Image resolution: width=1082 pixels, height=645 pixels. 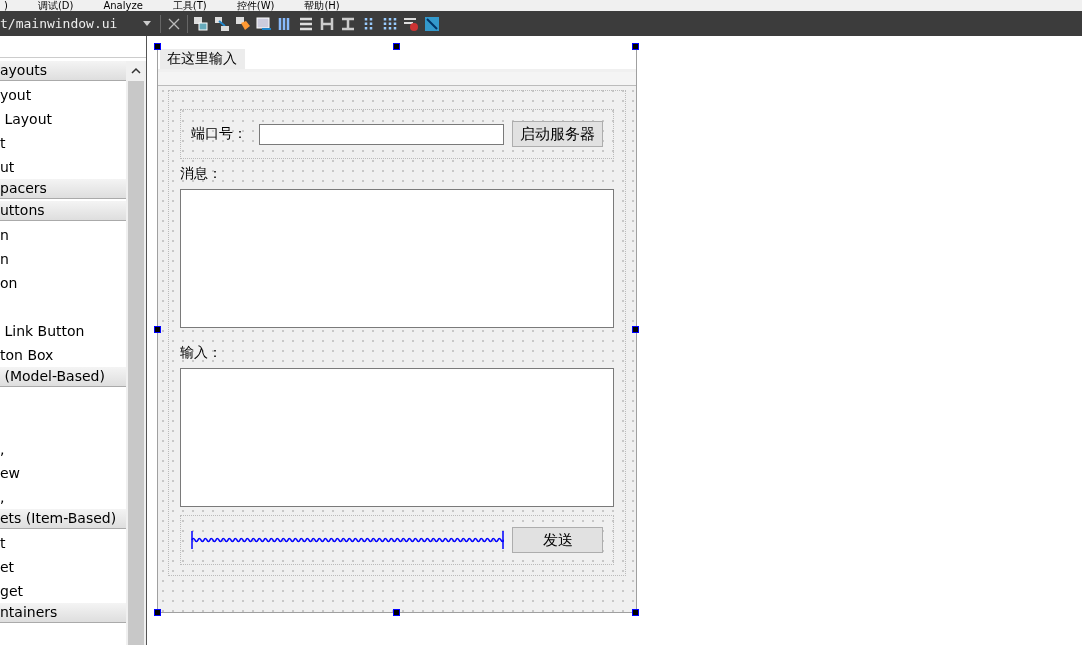 I want to click on menu-item: 调试(D), so click(x=55, y=6).